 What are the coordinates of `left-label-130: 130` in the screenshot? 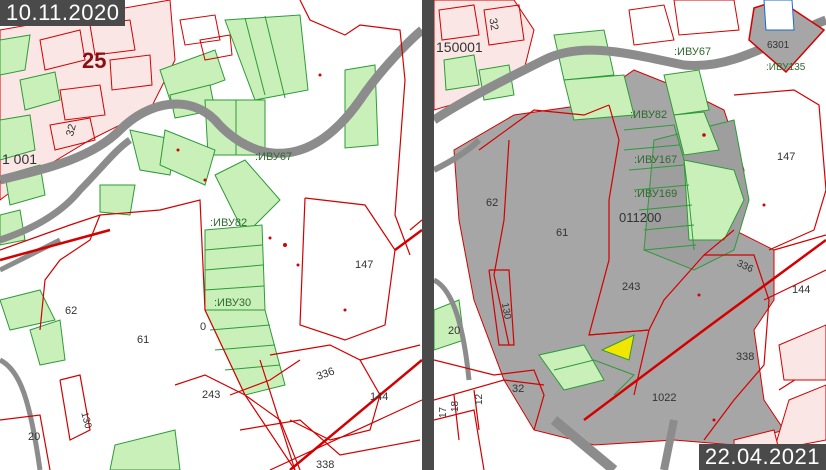 It's located at (85, 420).